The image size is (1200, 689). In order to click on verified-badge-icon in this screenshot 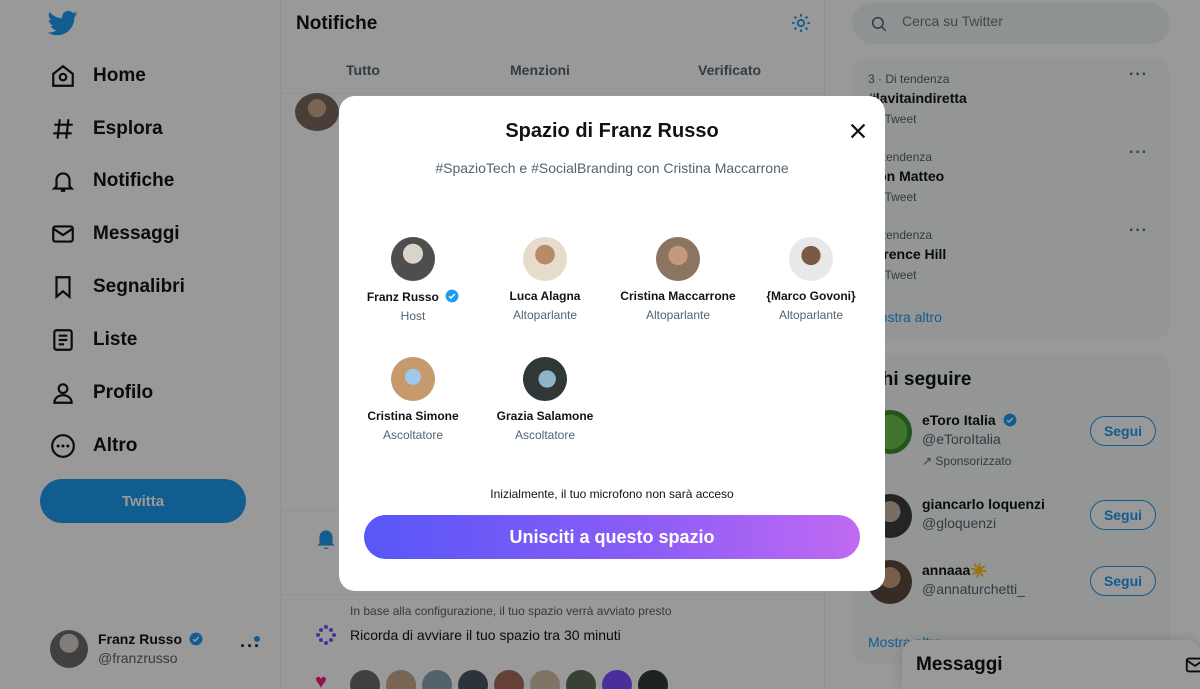, I will do `click(452, 296)`.